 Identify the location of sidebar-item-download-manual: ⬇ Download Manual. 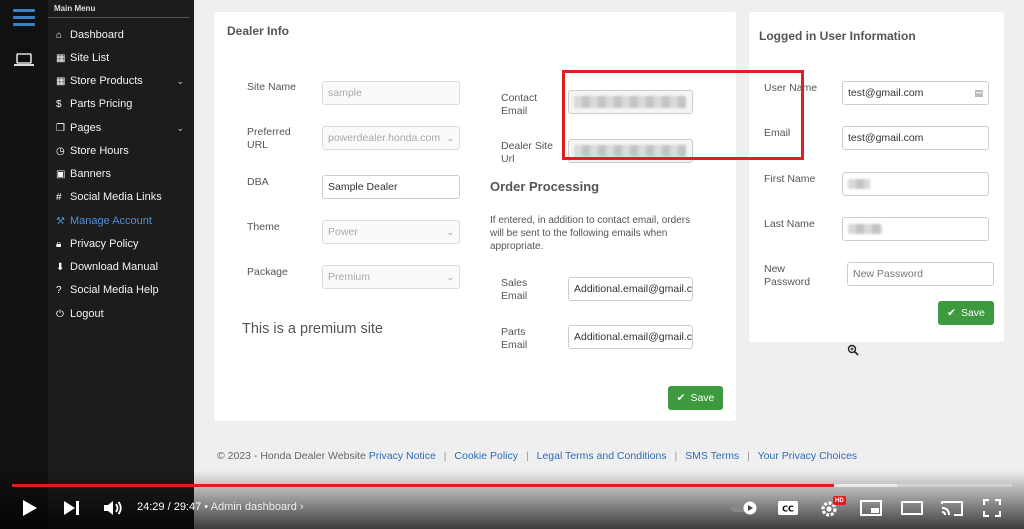
(120, 267).